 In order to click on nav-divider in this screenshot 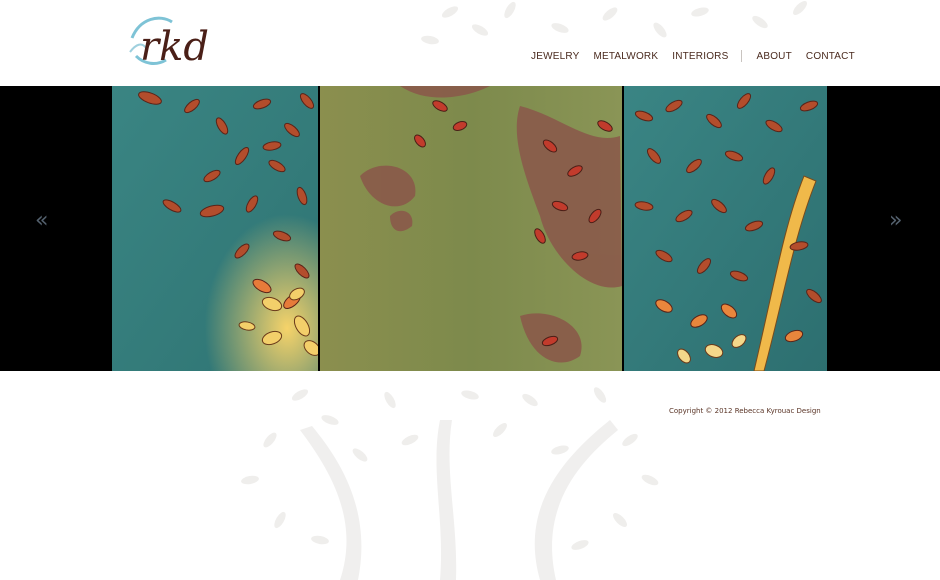, I will do `click(742, 56)`.